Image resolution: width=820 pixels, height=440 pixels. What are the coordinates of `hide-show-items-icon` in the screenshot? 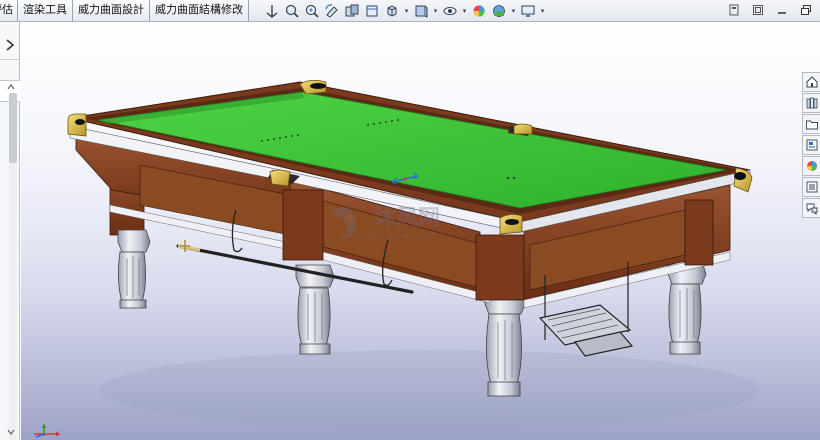 It's located at (450, 11).